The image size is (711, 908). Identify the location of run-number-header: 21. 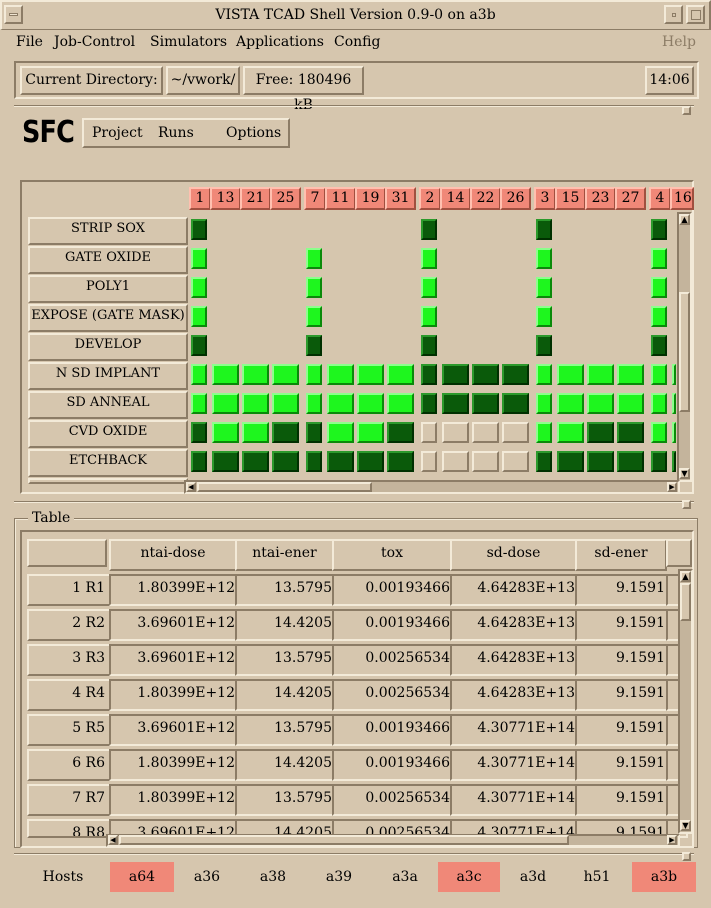
(255, 198).